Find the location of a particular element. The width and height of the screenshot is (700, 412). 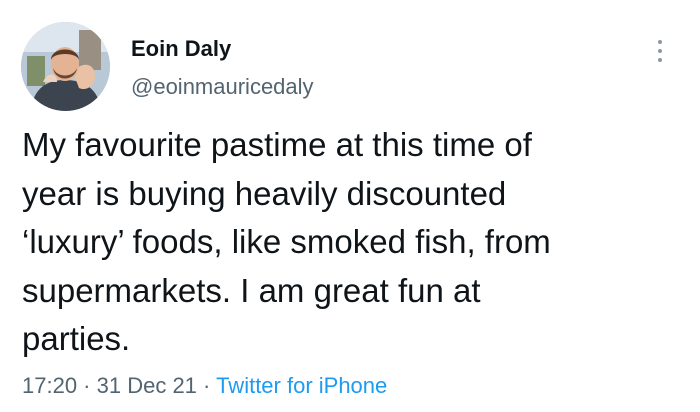

user-handle: @eoinmauricedaly is located at coordinates (222, 87).